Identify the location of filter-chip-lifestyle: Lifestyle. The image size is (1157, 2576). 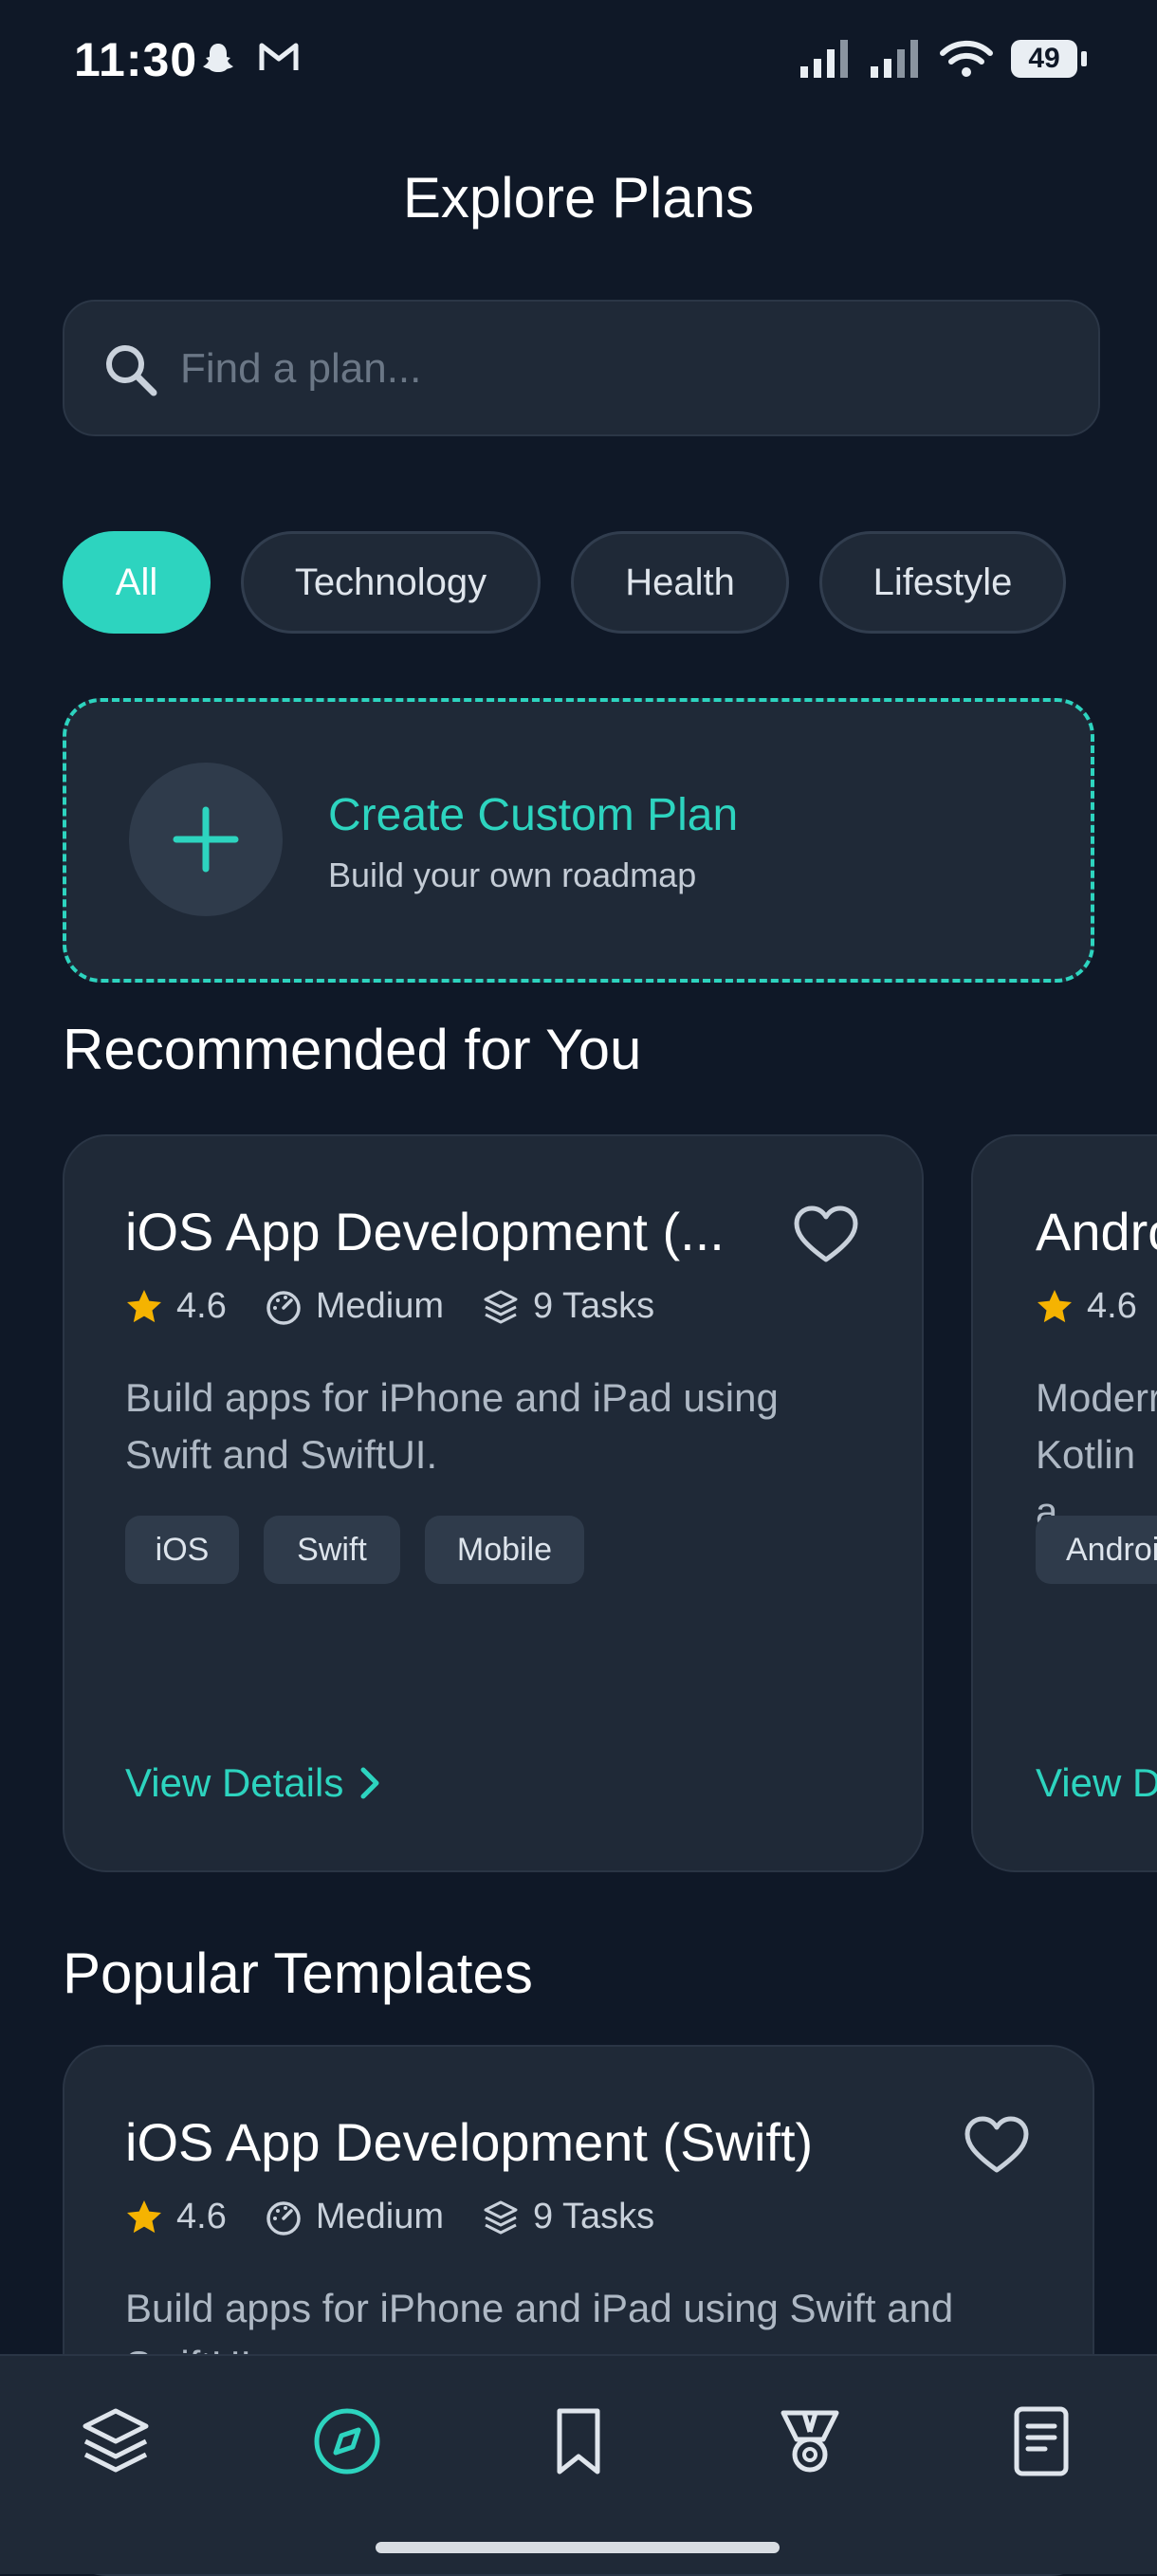
(942, 582).